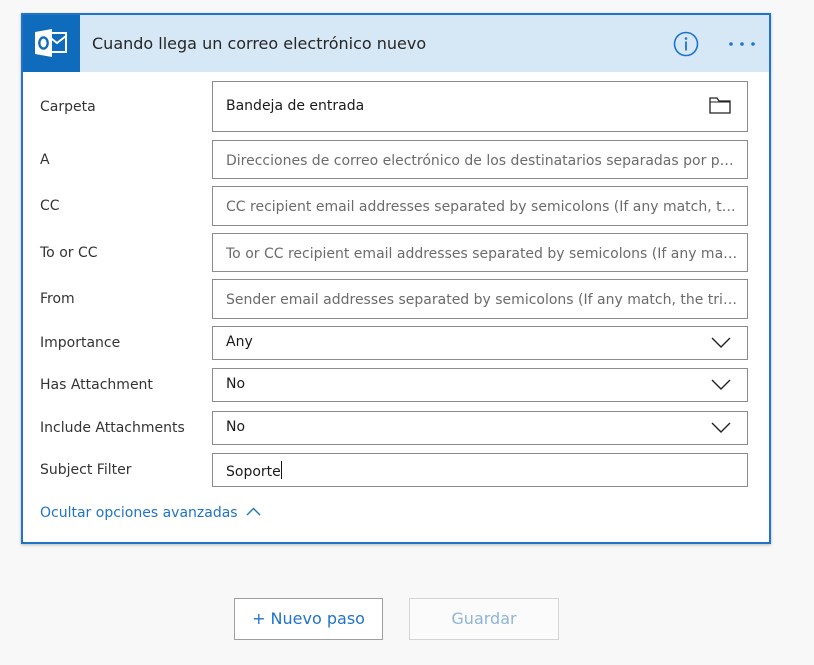  I want to click on label-importance: Importance, so click(80, 343).